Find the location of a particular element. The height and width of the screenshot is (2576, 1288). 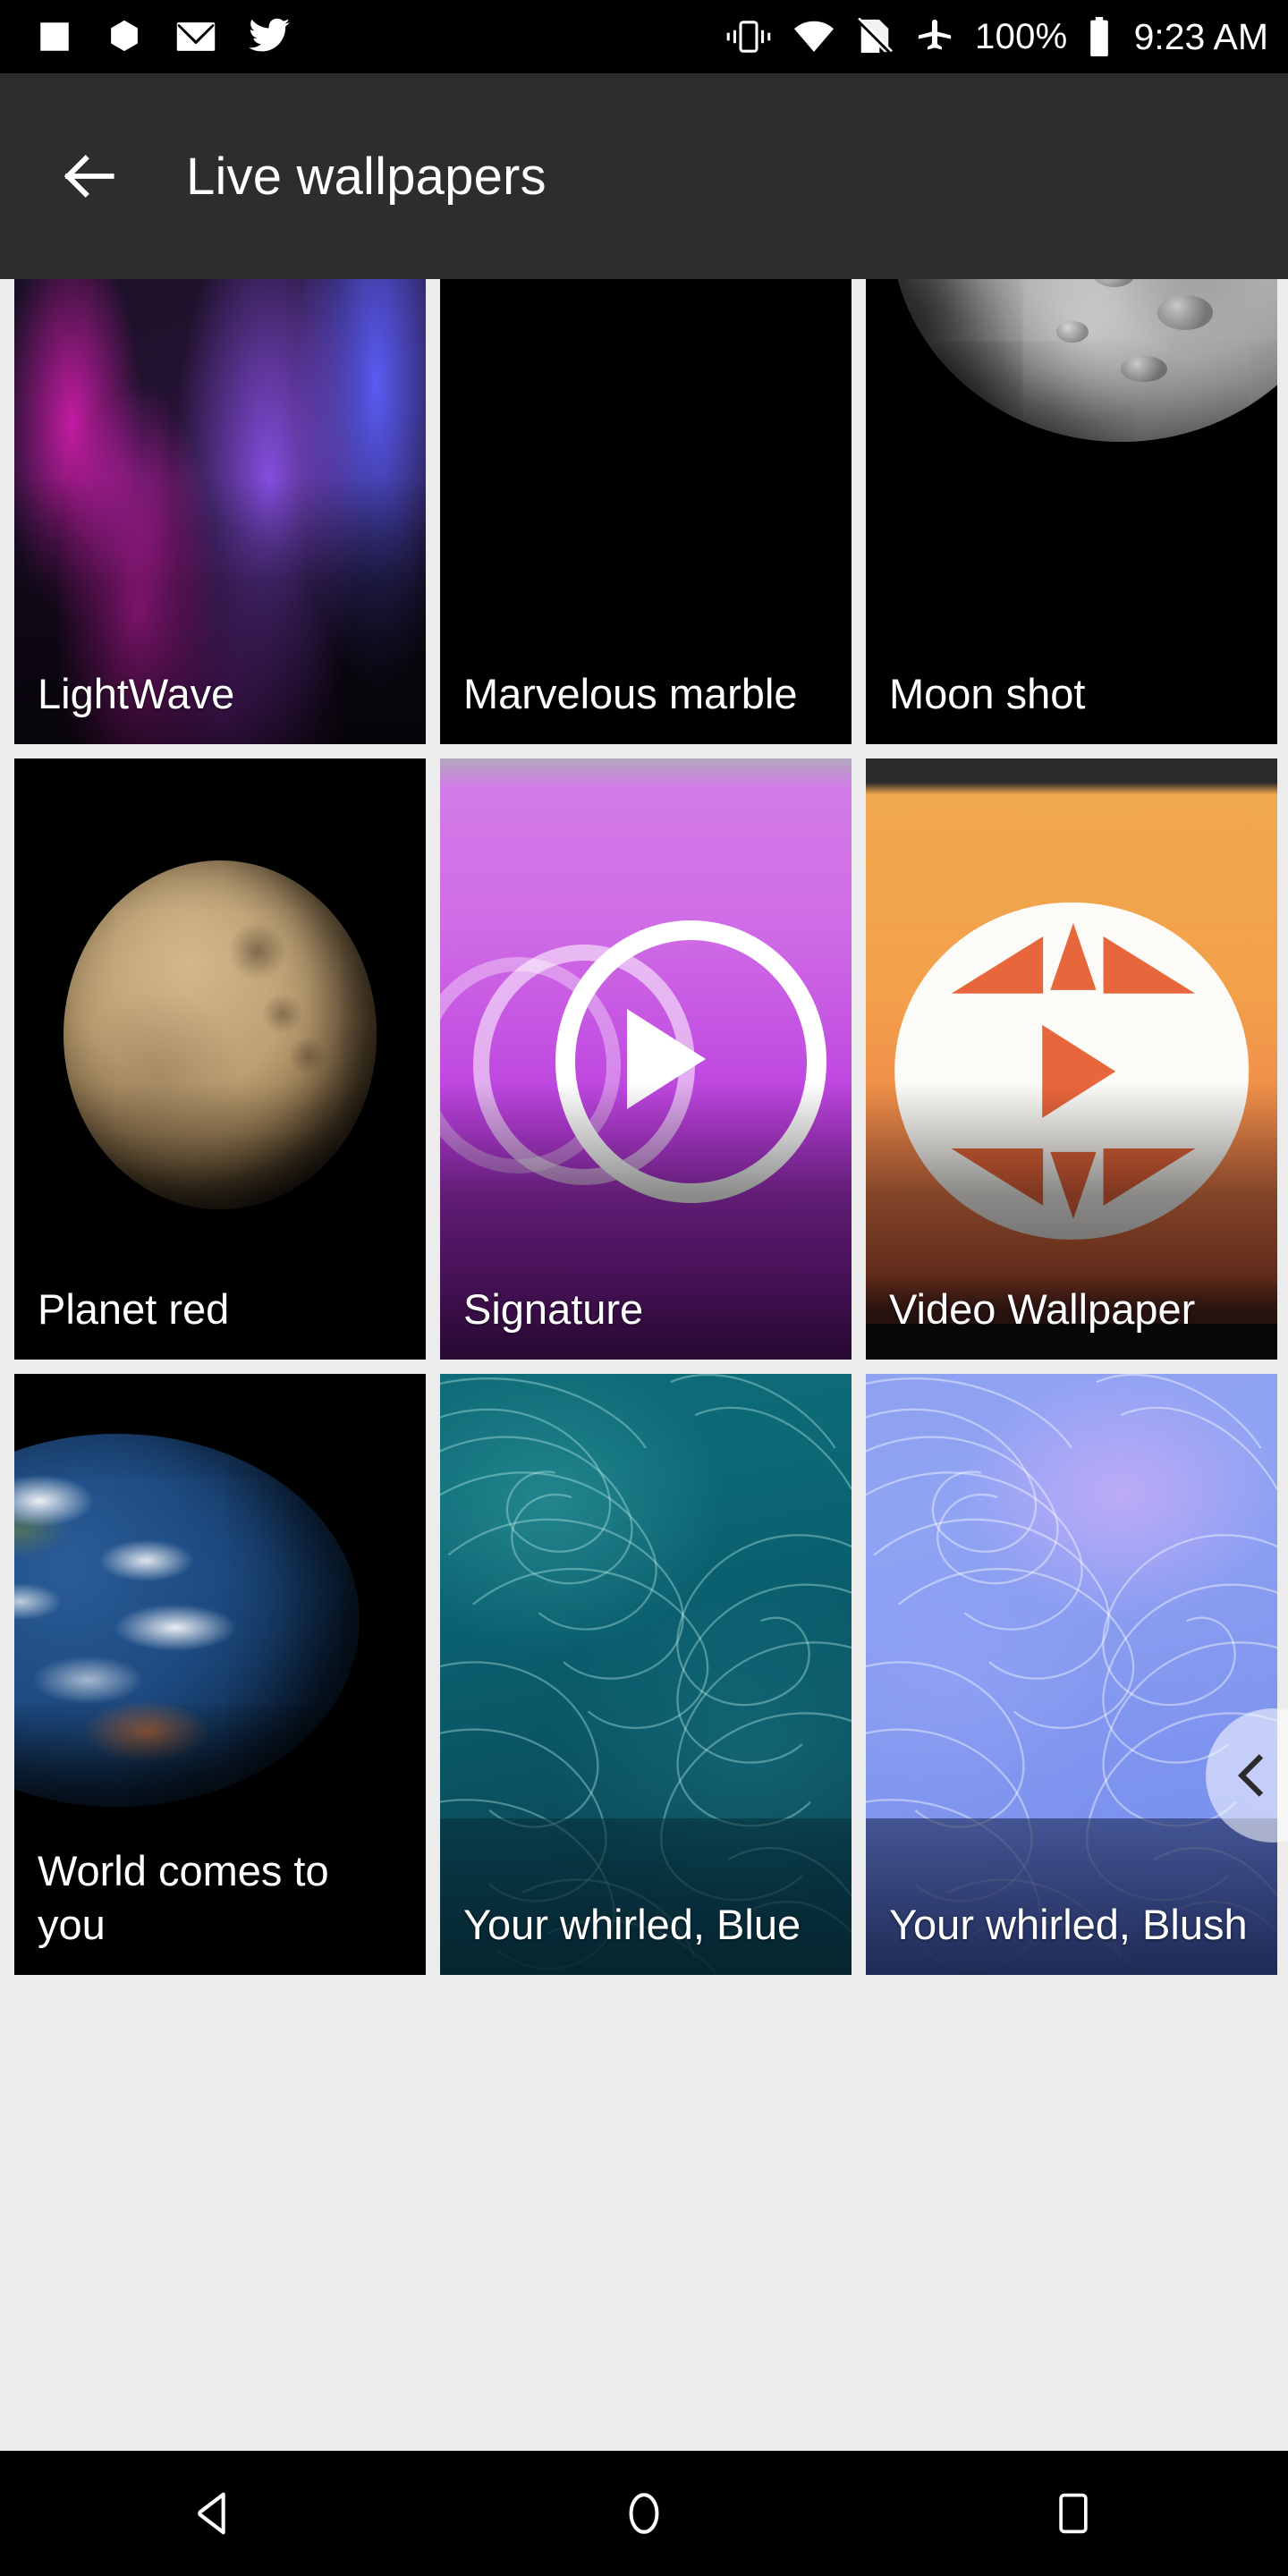

back-button is located at coordinates (89, 176).